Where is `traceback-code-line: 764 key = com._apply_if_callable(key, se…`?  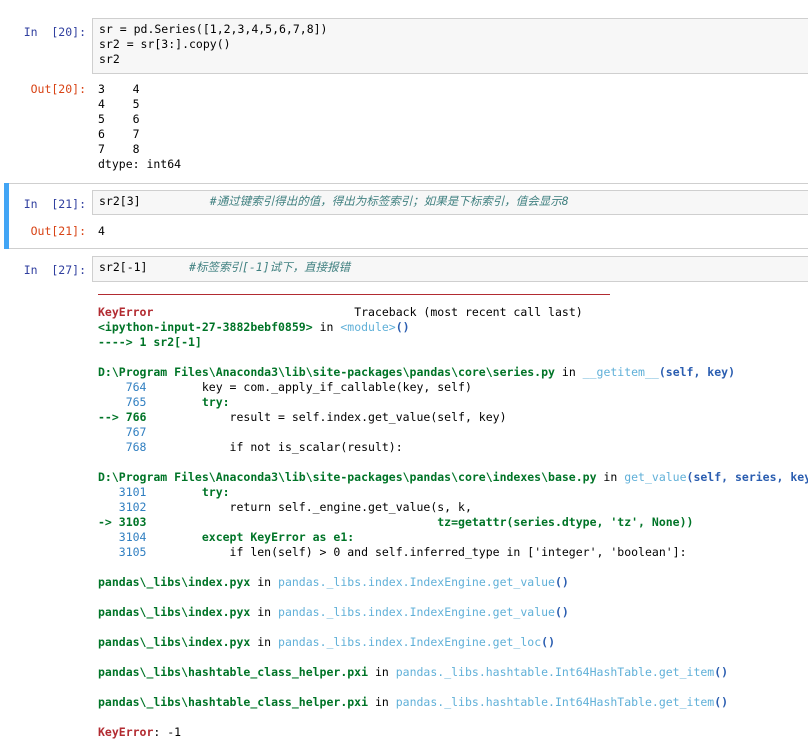
traceback-code-line: 764 key = com._apply_if_callable(key, se… is located at coordinates (285, 387).